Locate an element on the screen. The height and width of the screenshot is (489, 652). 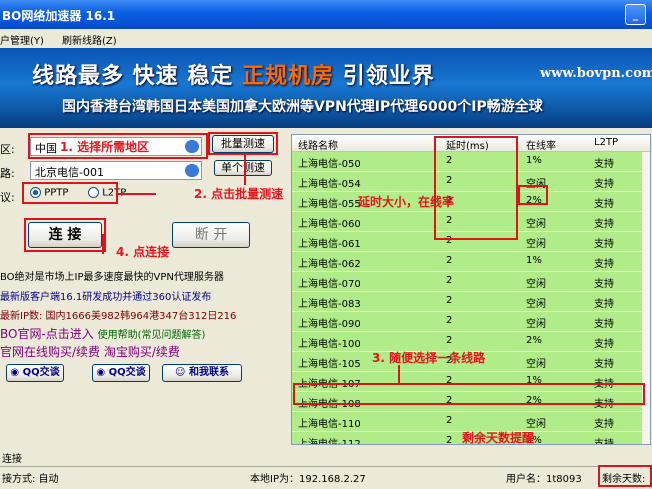
col-l2tp: L2TP is located at coordinates (606, 142).